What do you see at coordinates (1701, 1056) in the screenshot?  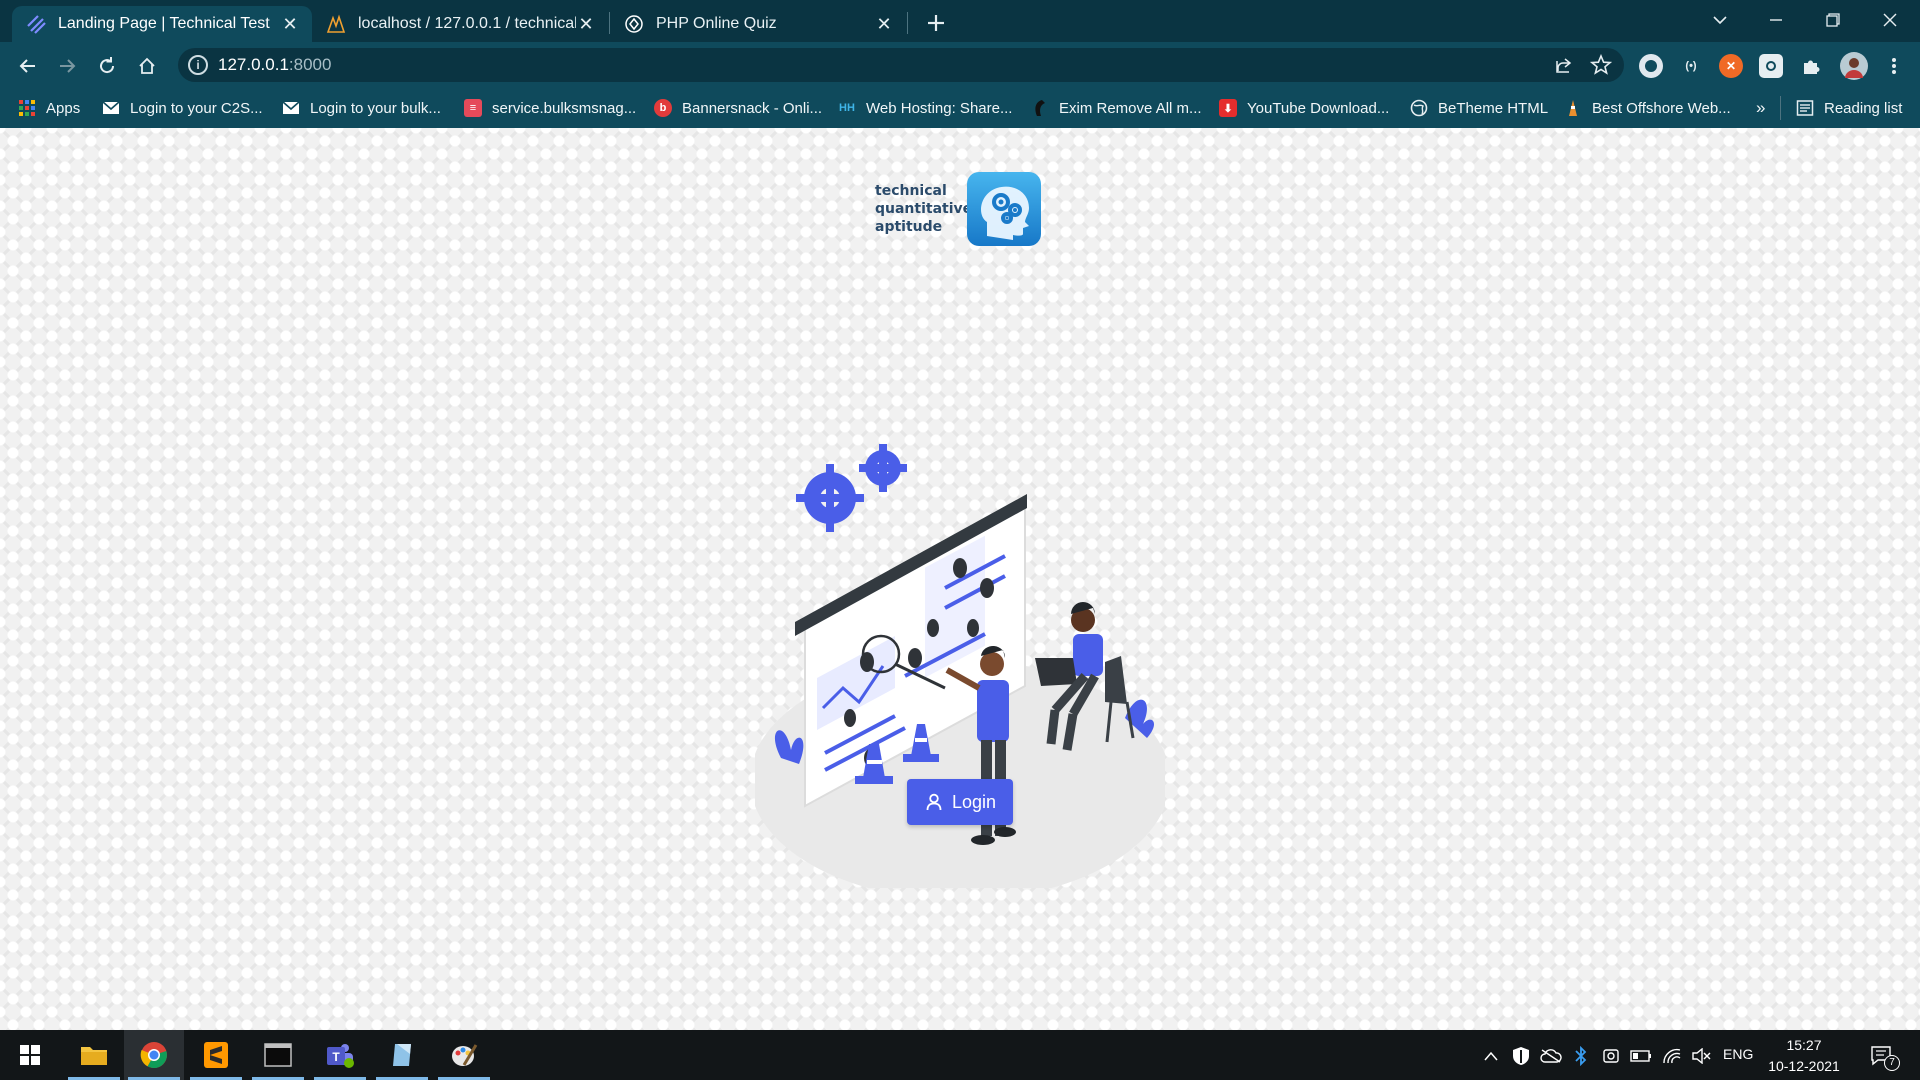 I see `volume-muted-icon` at bounding box center [1701, 1056].